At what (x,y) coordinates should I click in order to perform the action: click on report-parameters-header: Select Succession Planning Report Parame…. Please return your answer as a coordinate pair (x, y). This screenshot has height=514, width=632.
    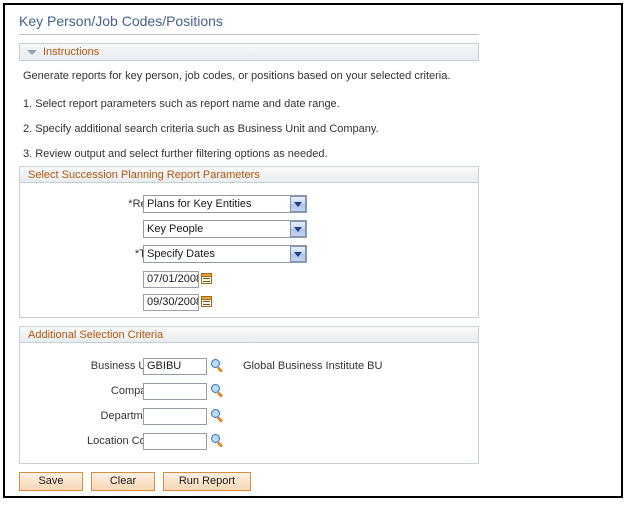
    Looking at the image, I should click on (249, 174).